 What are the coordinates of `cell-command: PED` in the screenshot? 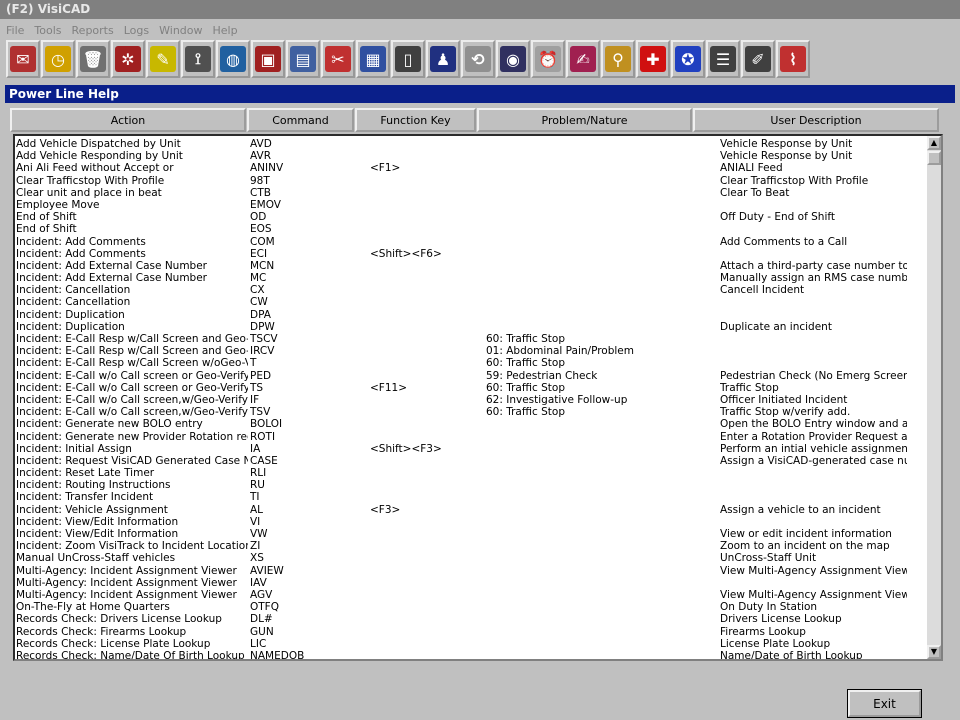 It's located at (261, 375).